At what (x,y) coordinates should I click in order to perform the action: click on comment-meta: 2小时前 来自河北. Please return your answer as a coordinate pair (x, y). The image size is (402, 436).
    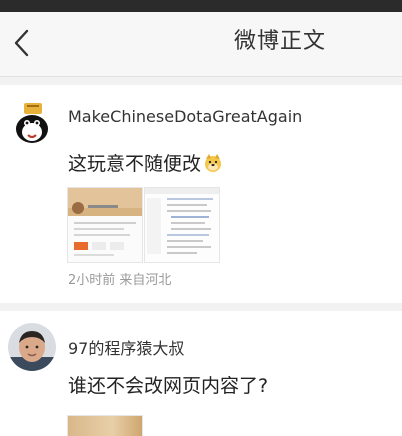
    Looking at the image, I should click on (119, 278).